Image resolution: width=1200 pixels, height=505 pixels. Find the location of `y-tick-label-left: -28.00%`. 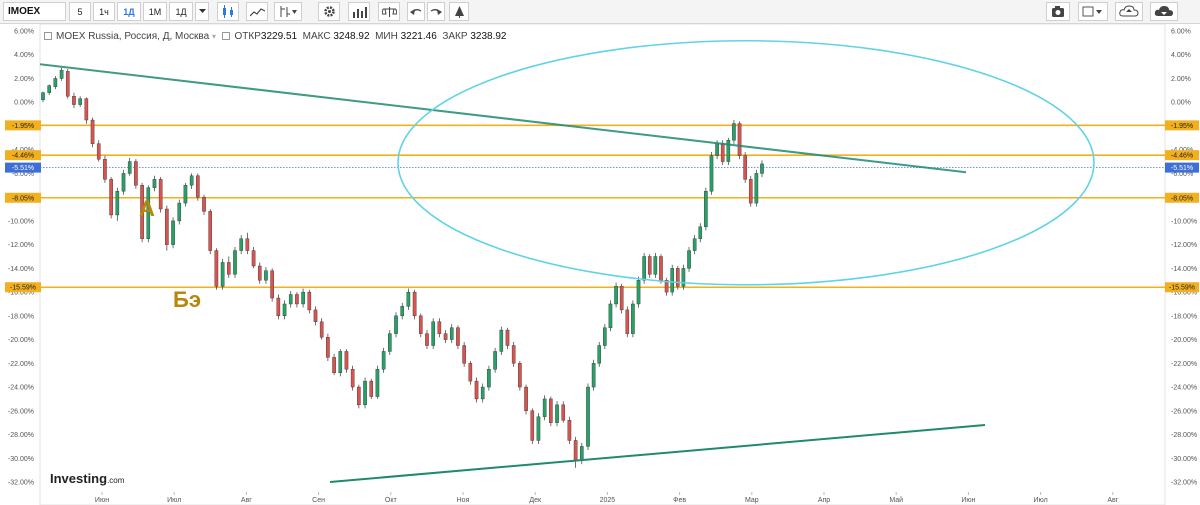

y-tick-label-left: -28.00% is located at coordinates (21, 435).